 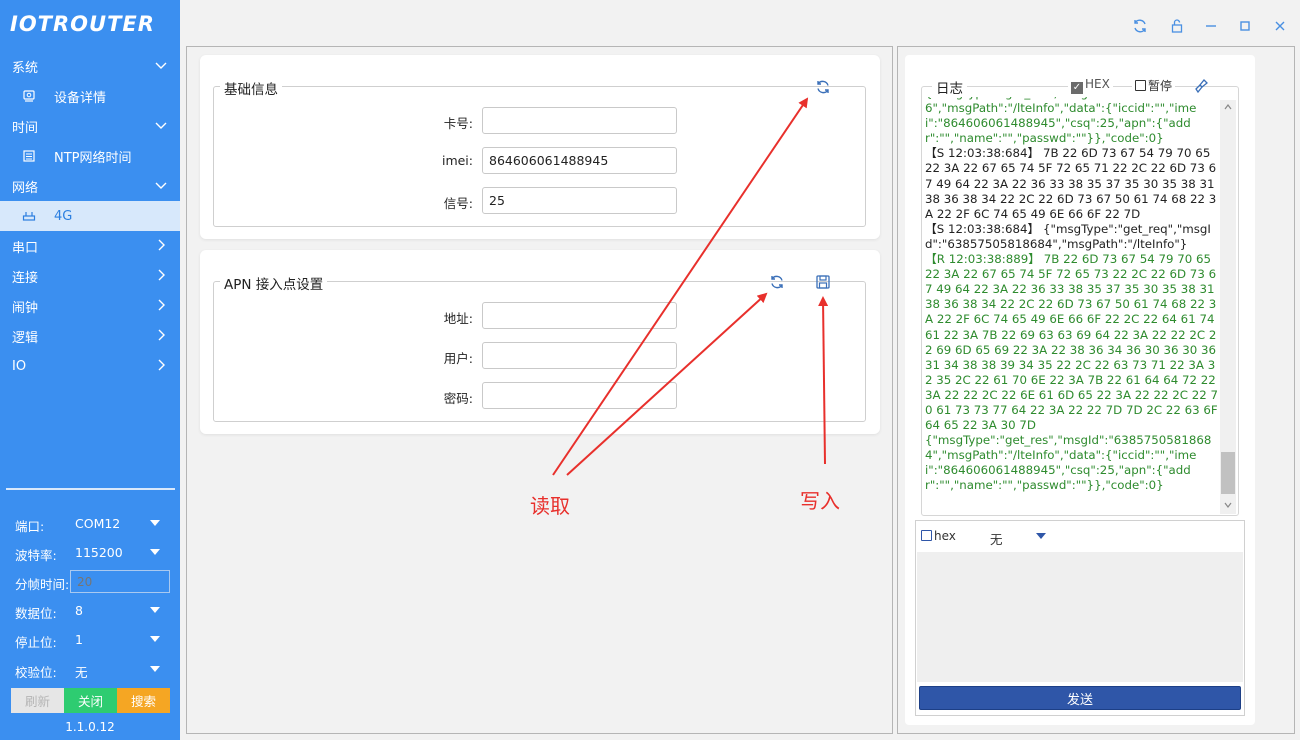 What do you see at coordinates (80, 98) in the screenshot?
I see `sidebar-item-label: 设备详情` at bounding box center [80, 98].